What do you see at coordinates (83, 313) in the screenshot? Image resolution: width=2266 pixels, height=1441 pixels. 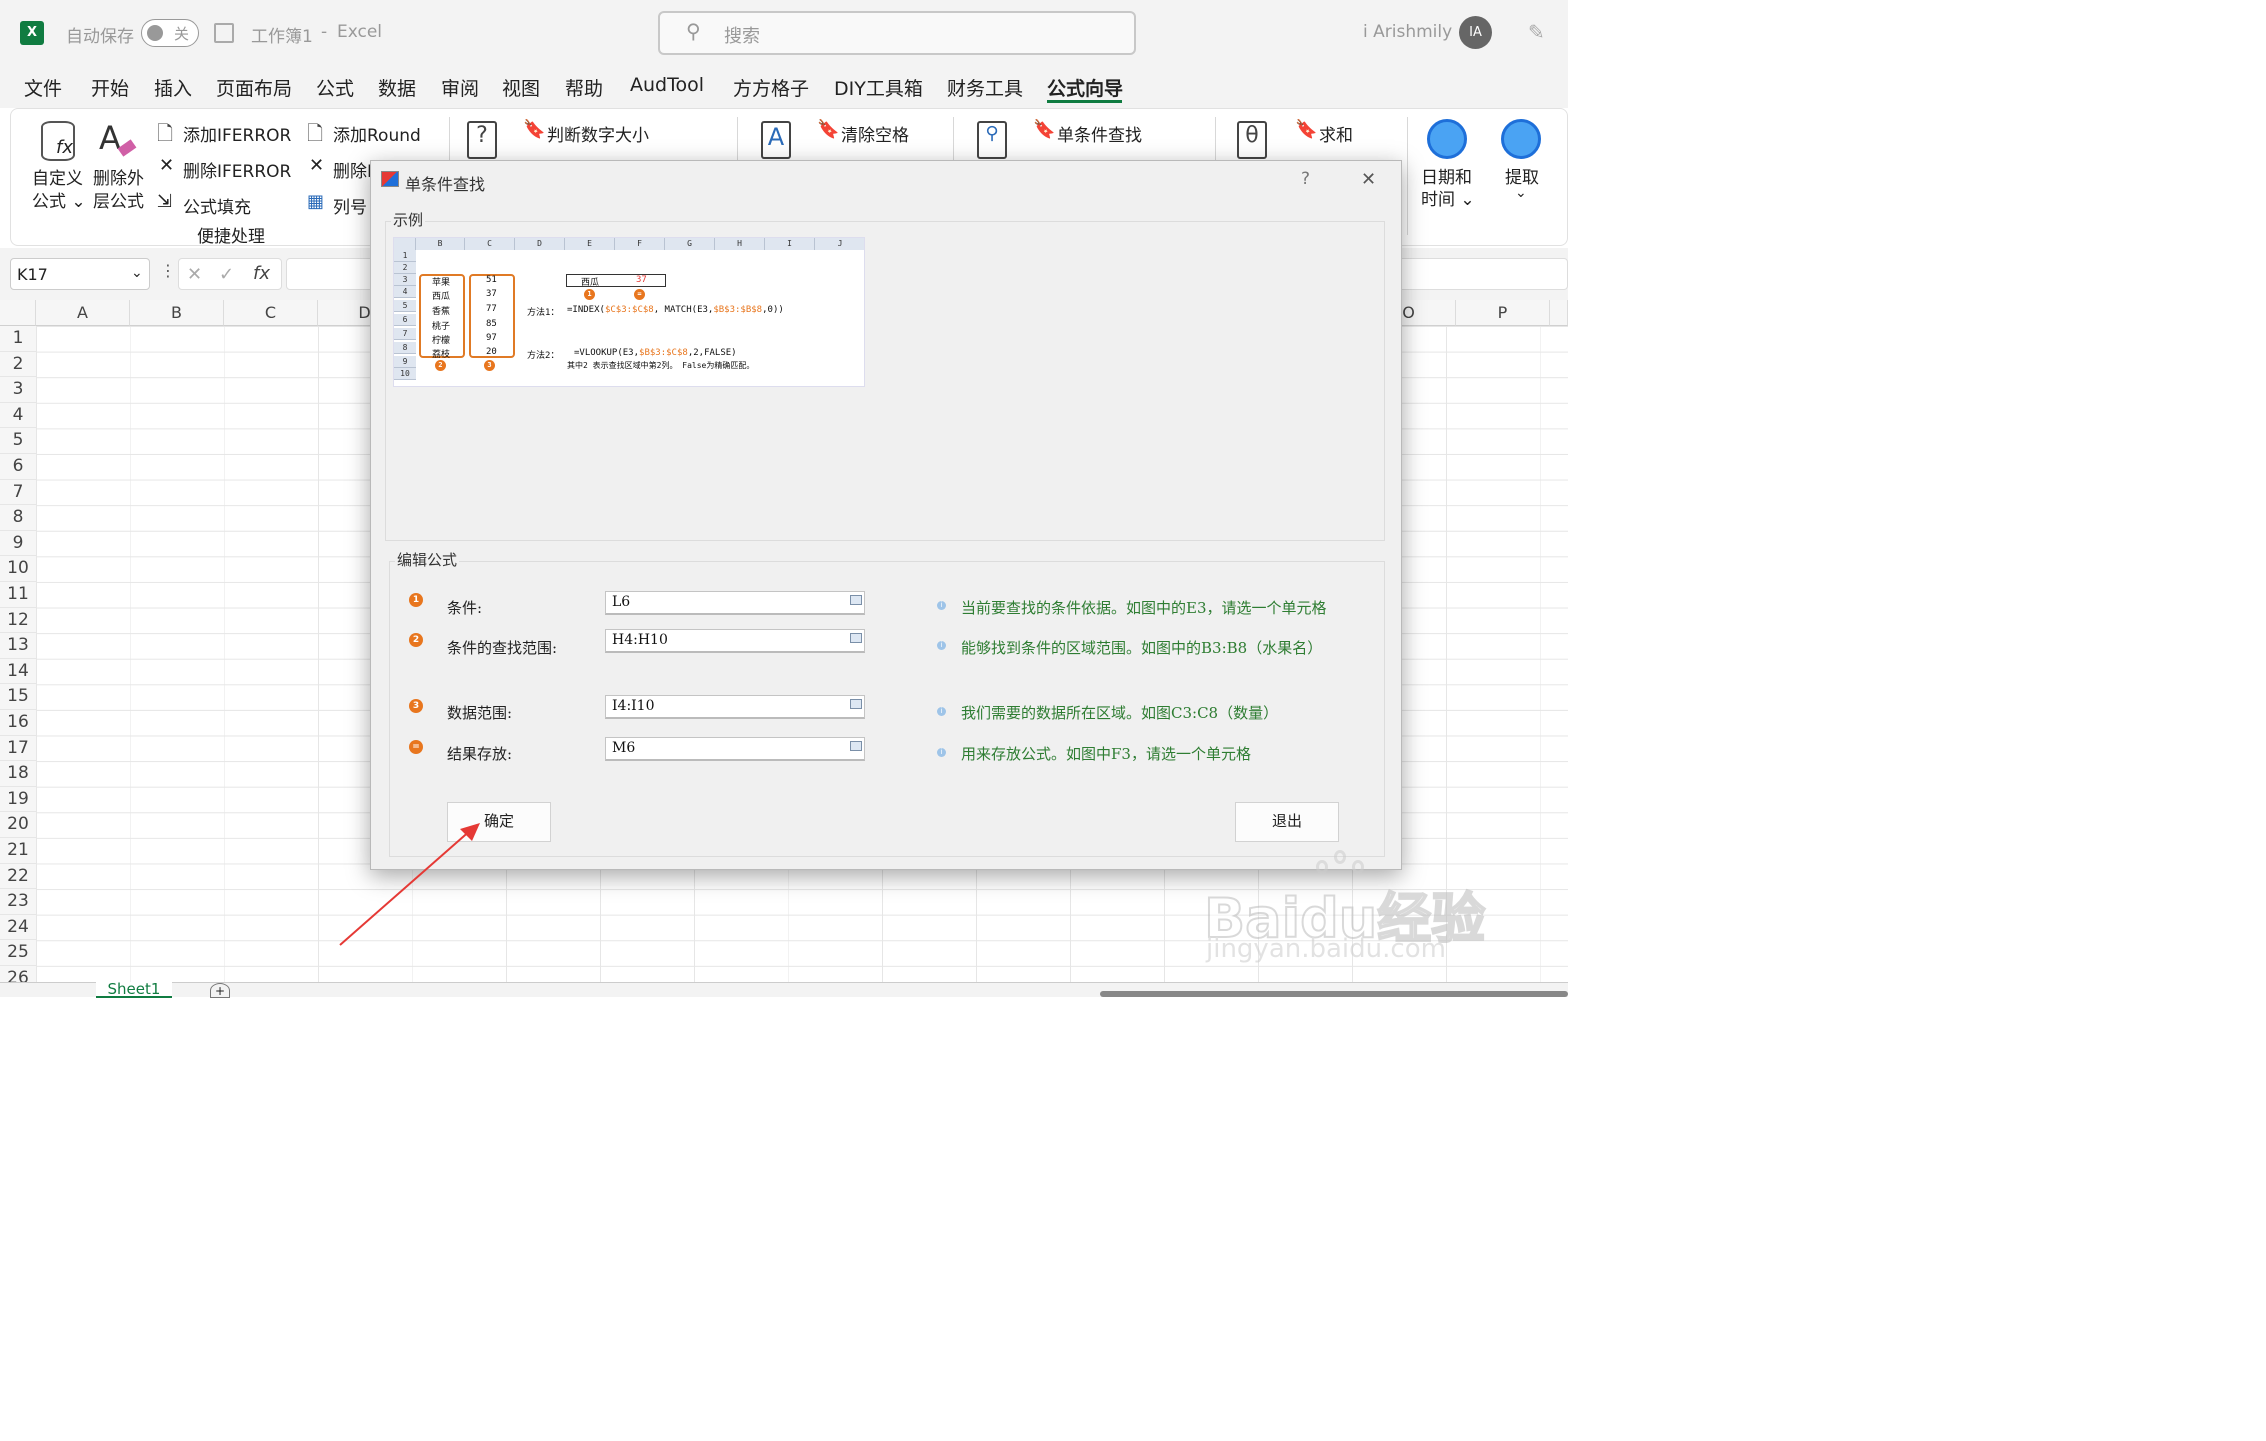 I see `column-header: A` at bounding box center [83, 313].